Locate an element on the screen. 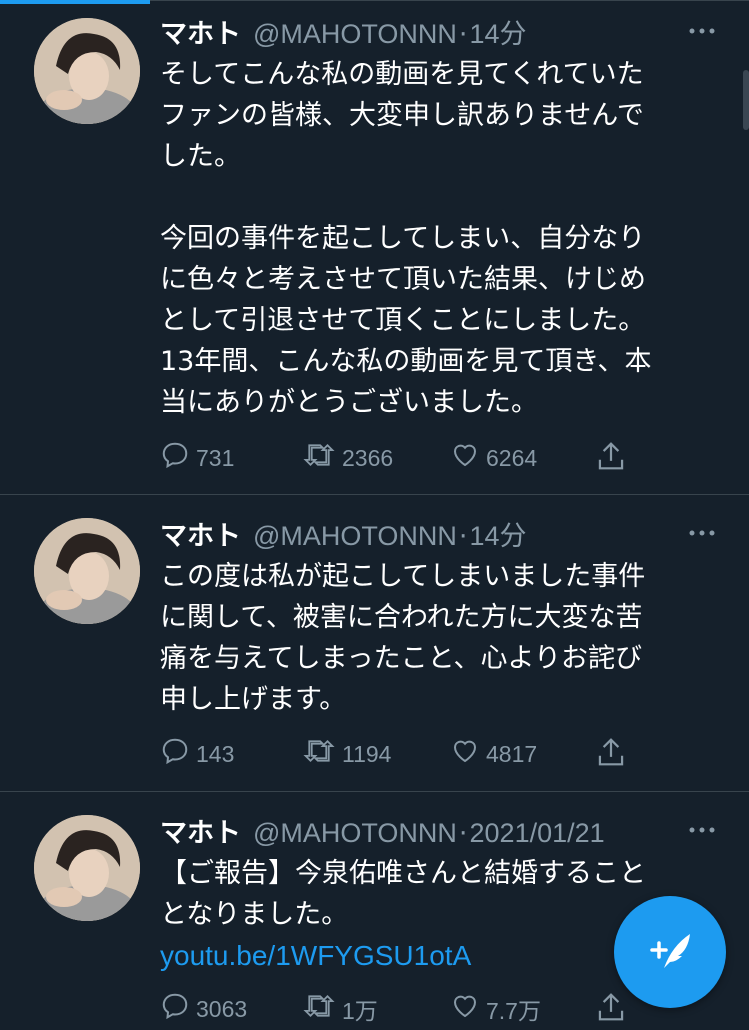  reply-button: 143 is located at coordinates (197, 754).